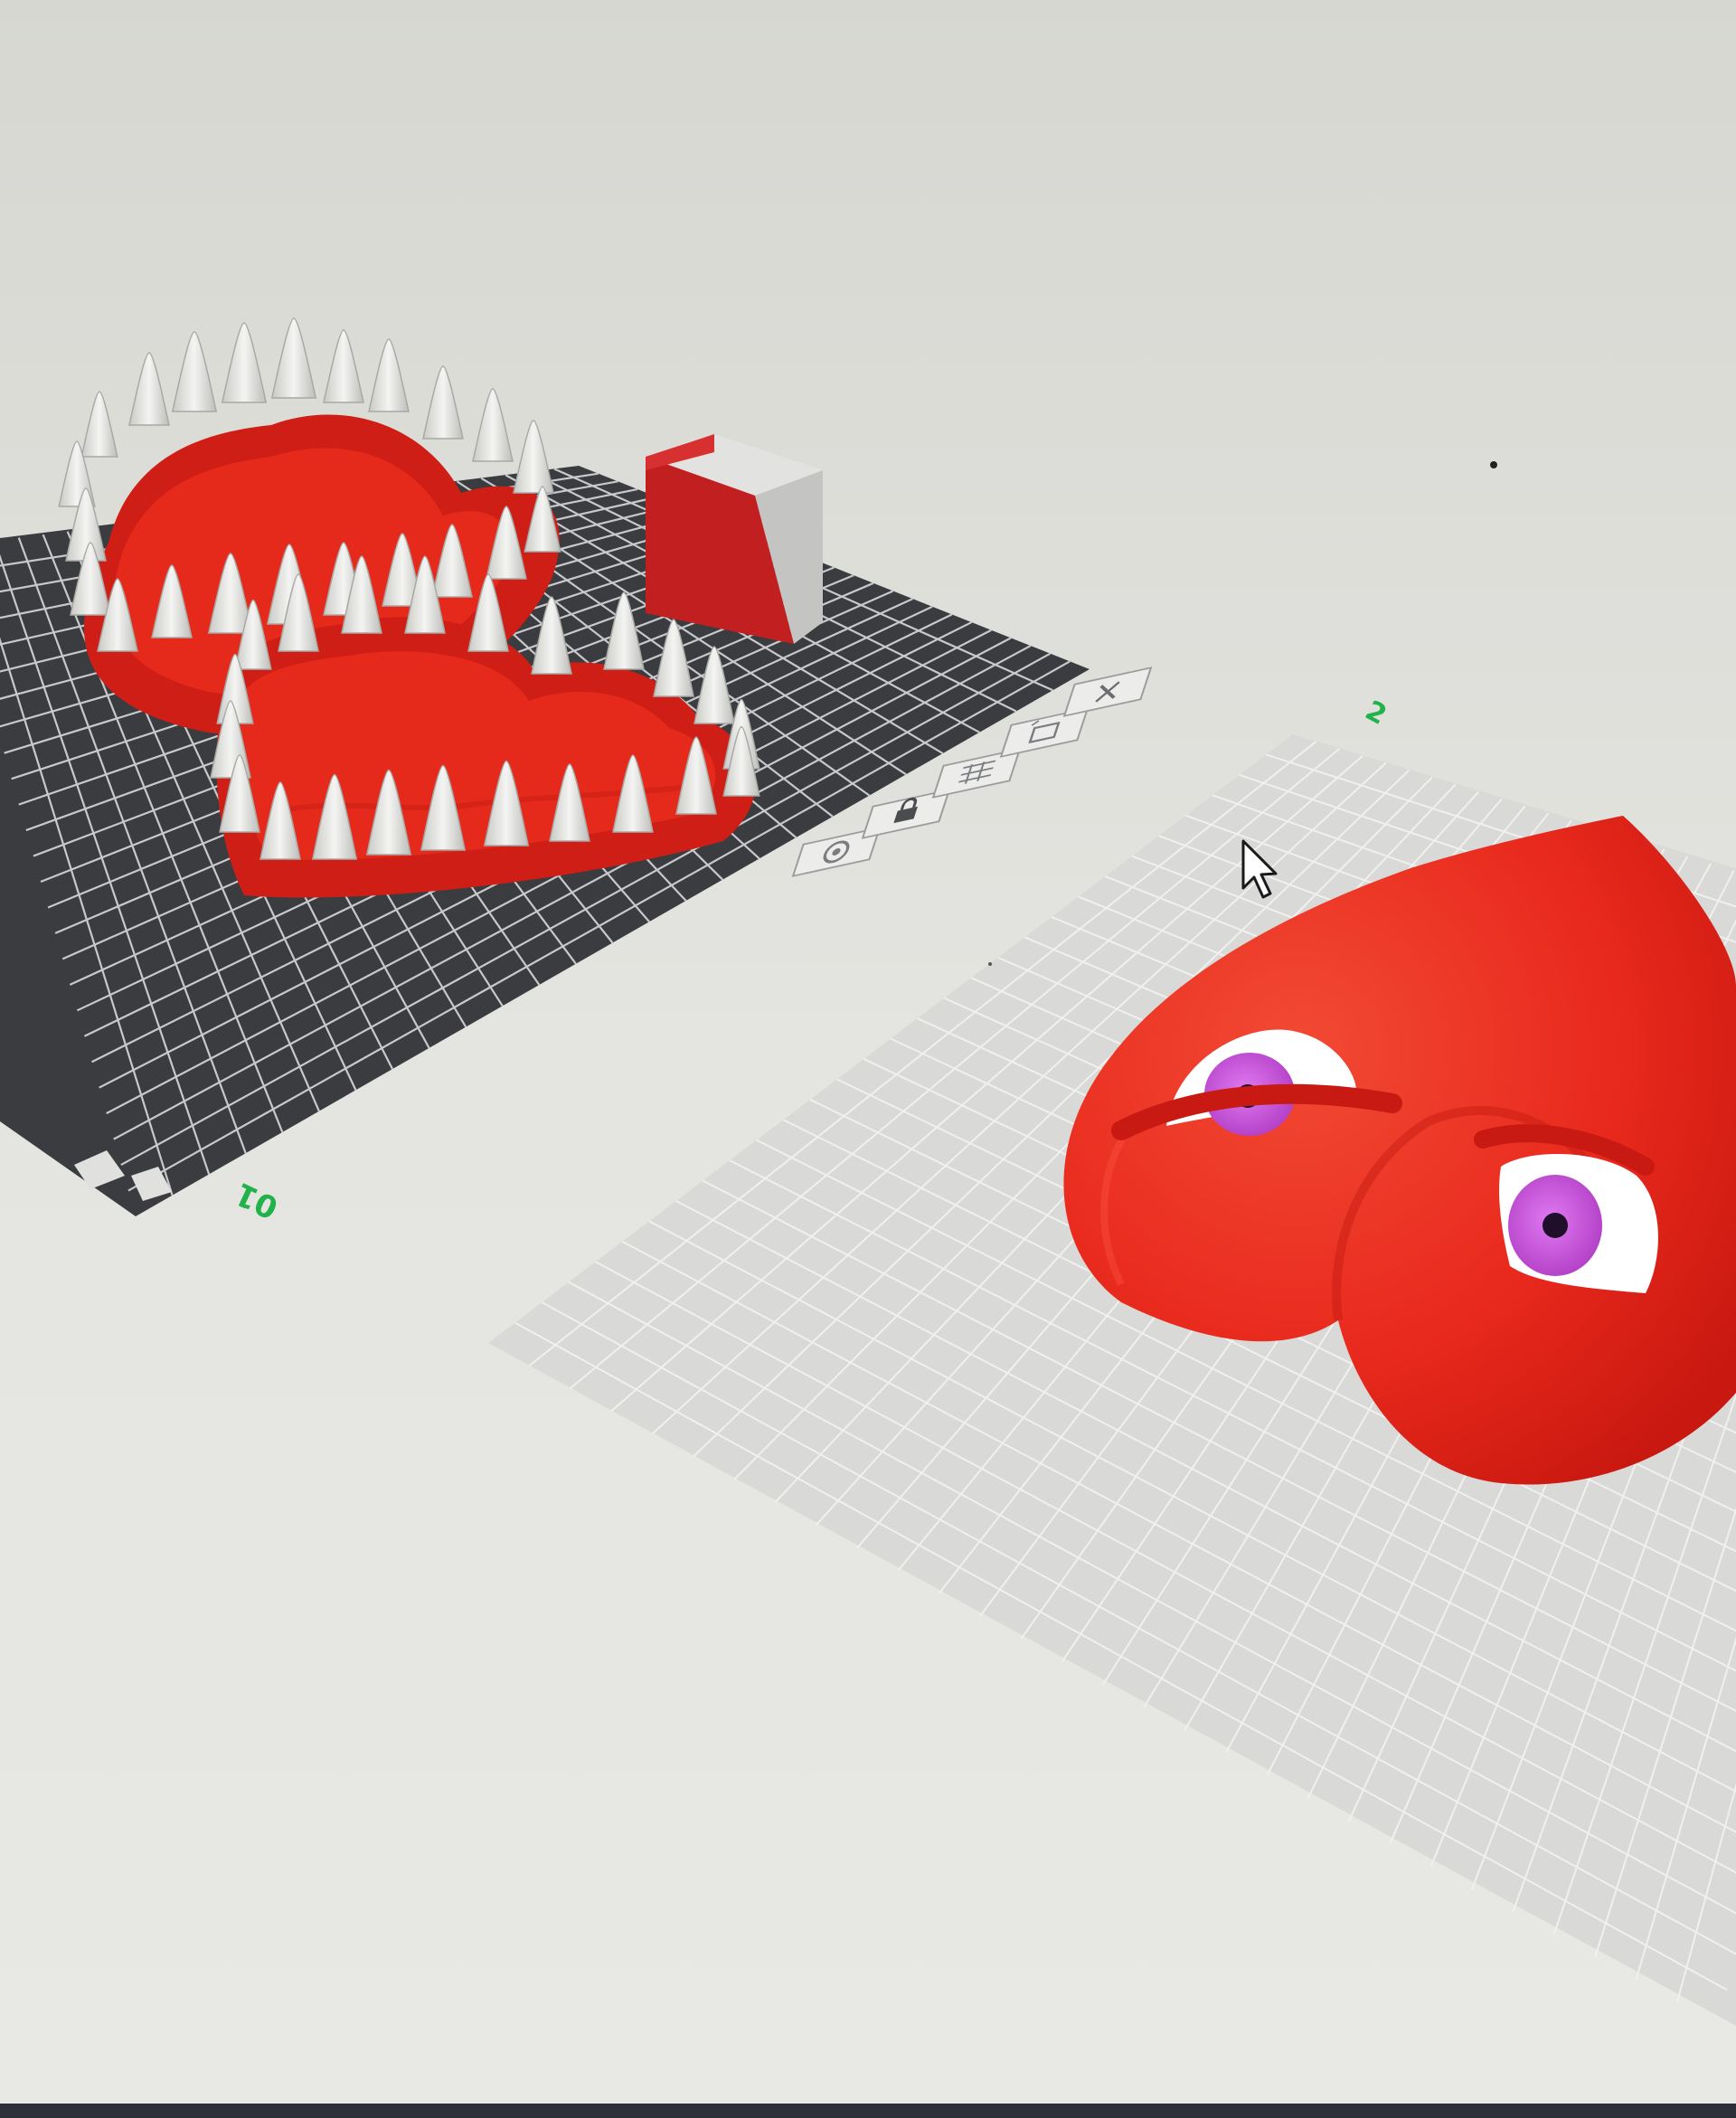  I want to click on bottom-status-bar, so click(868, 2111).